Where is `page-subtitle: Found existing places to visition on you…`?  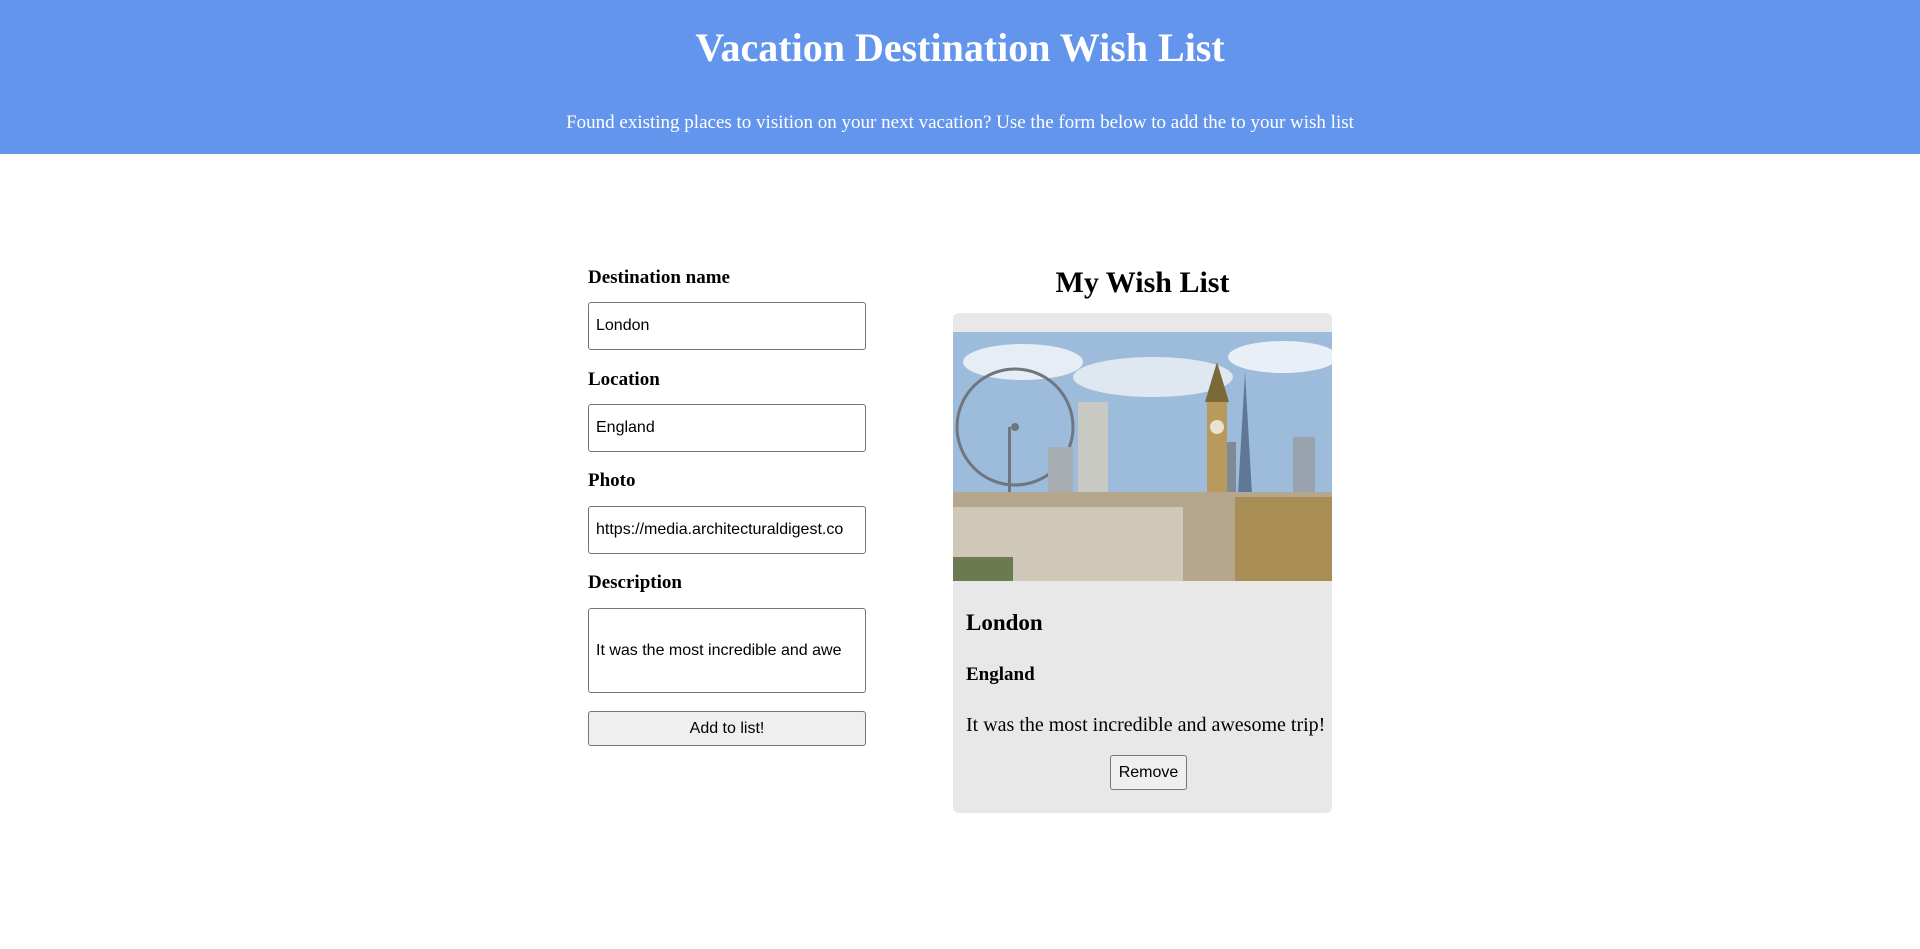 page-subtitle: Found existing places to visition on you… is located at coordinates (960, 122).